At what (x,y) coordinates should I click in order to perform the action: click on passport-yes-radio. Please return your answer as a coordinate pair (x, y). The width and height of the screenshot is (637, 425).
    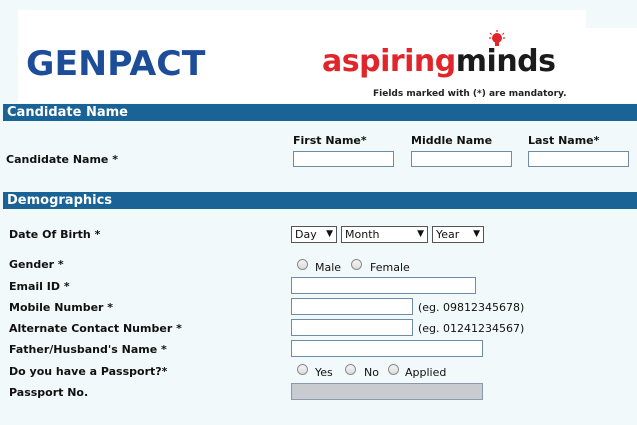
    Looking at the image, I should click on (302, 369).